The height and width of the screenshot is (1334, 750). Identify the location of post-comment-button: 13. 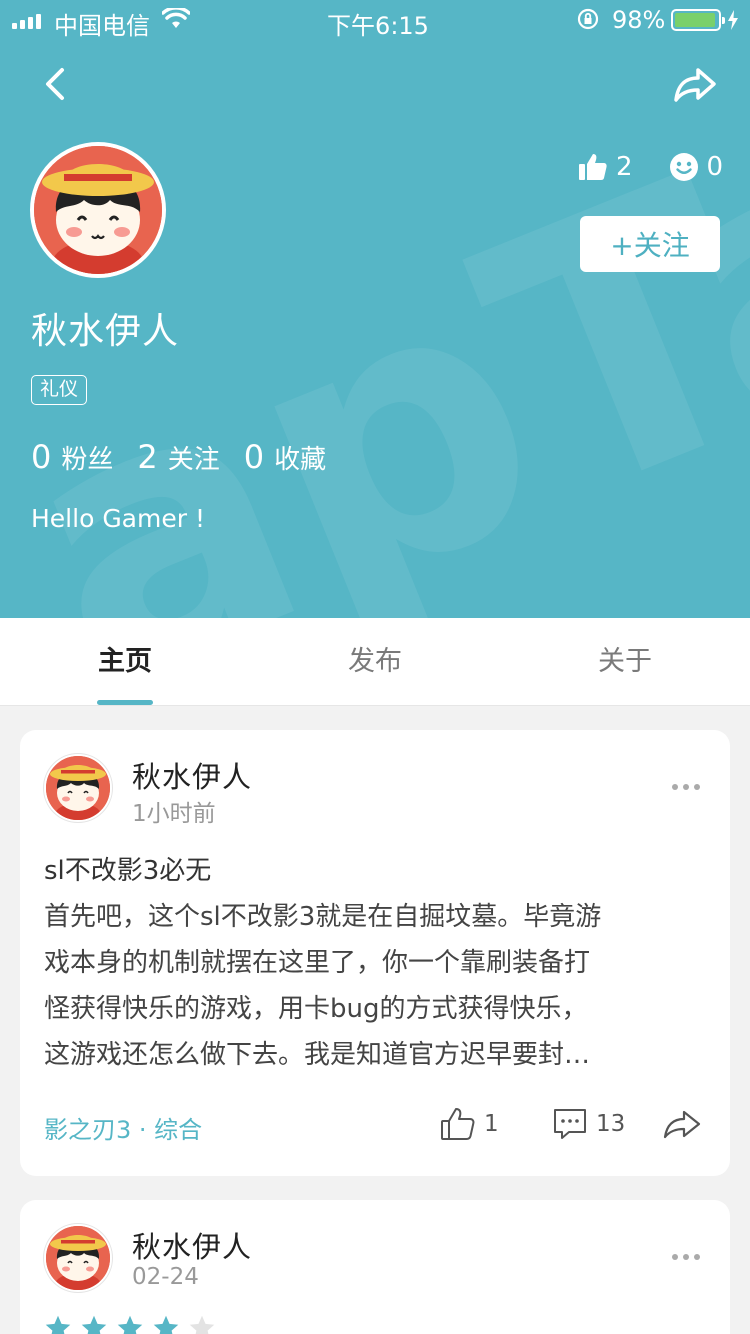
(588, 1124).